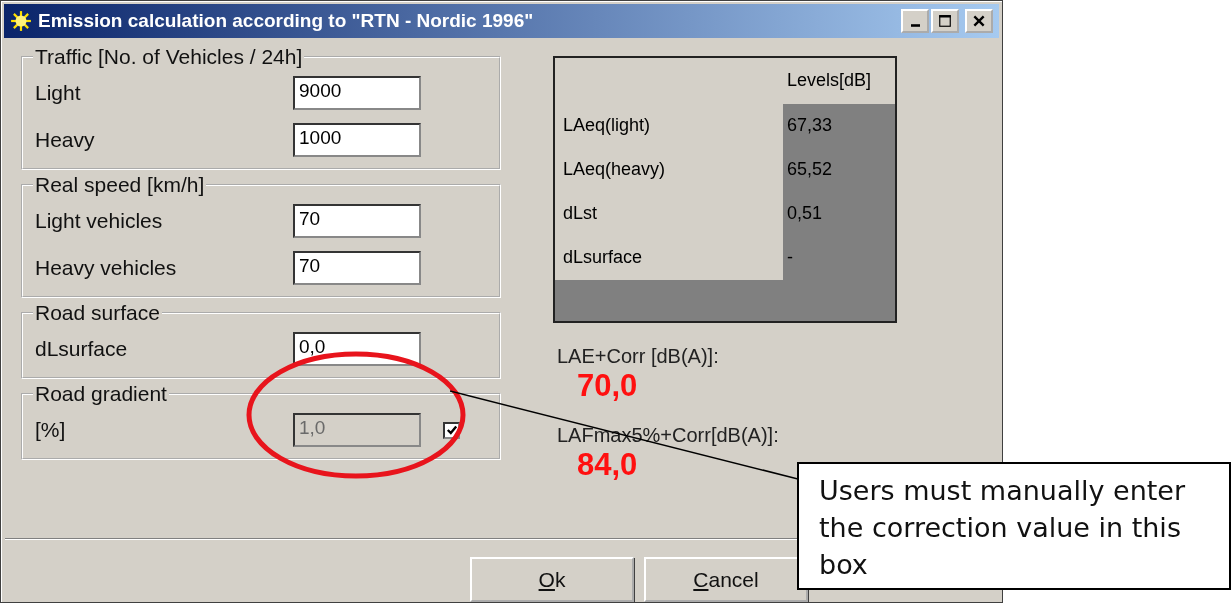 This screenshot has height=607, width=1231. I want to click on field-label: Light vehicles, so click(99, 221).